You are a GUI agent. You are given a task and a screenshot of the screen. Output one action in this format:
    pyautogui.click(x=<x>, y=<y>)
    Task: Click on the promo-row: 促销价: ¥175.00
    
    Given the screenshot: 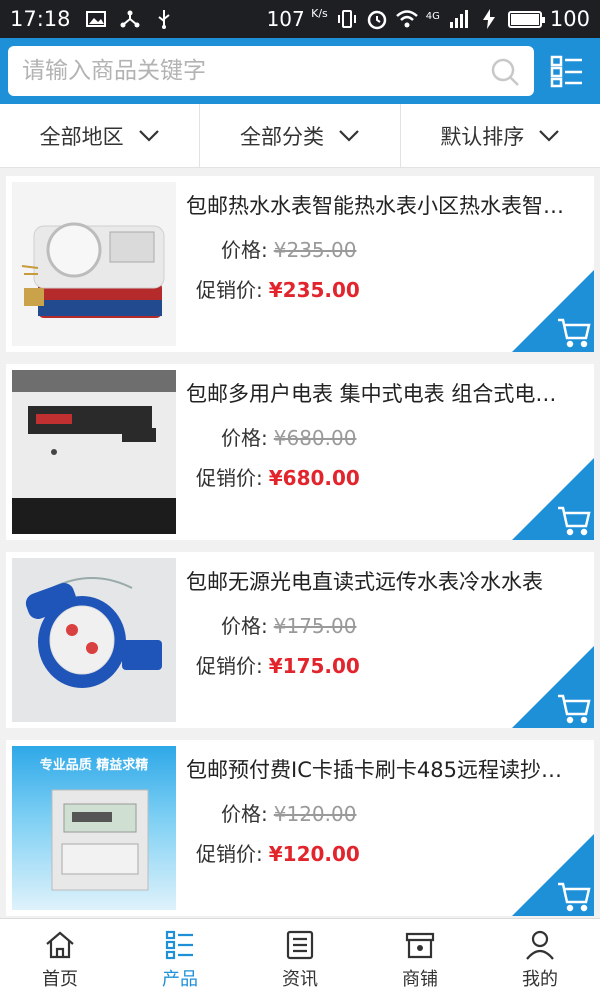 What is the action you would take?
    pyautogui.click(x=278, y=664)
    